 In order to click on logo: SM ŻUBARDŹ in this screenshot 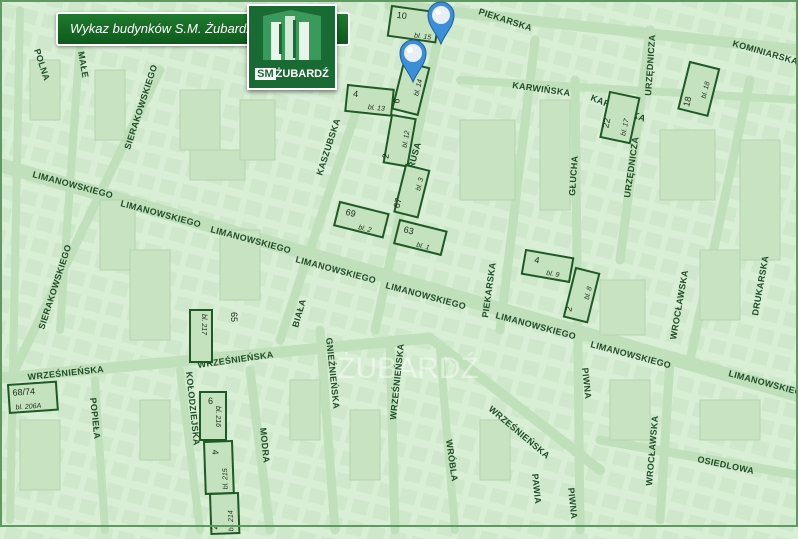, I will do `click(292, 47)`.